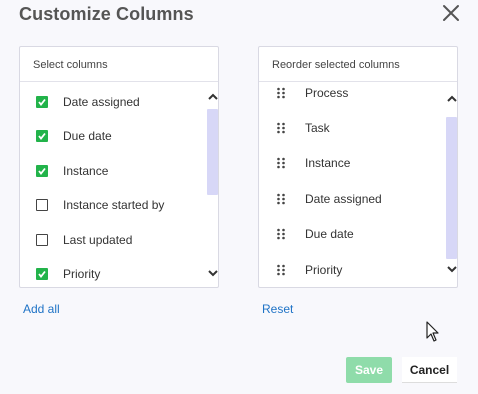  What do you see at coordinates (351, 128) in the screenshot?
I see `reorder-item: Task` at bounding box center [351, 128].